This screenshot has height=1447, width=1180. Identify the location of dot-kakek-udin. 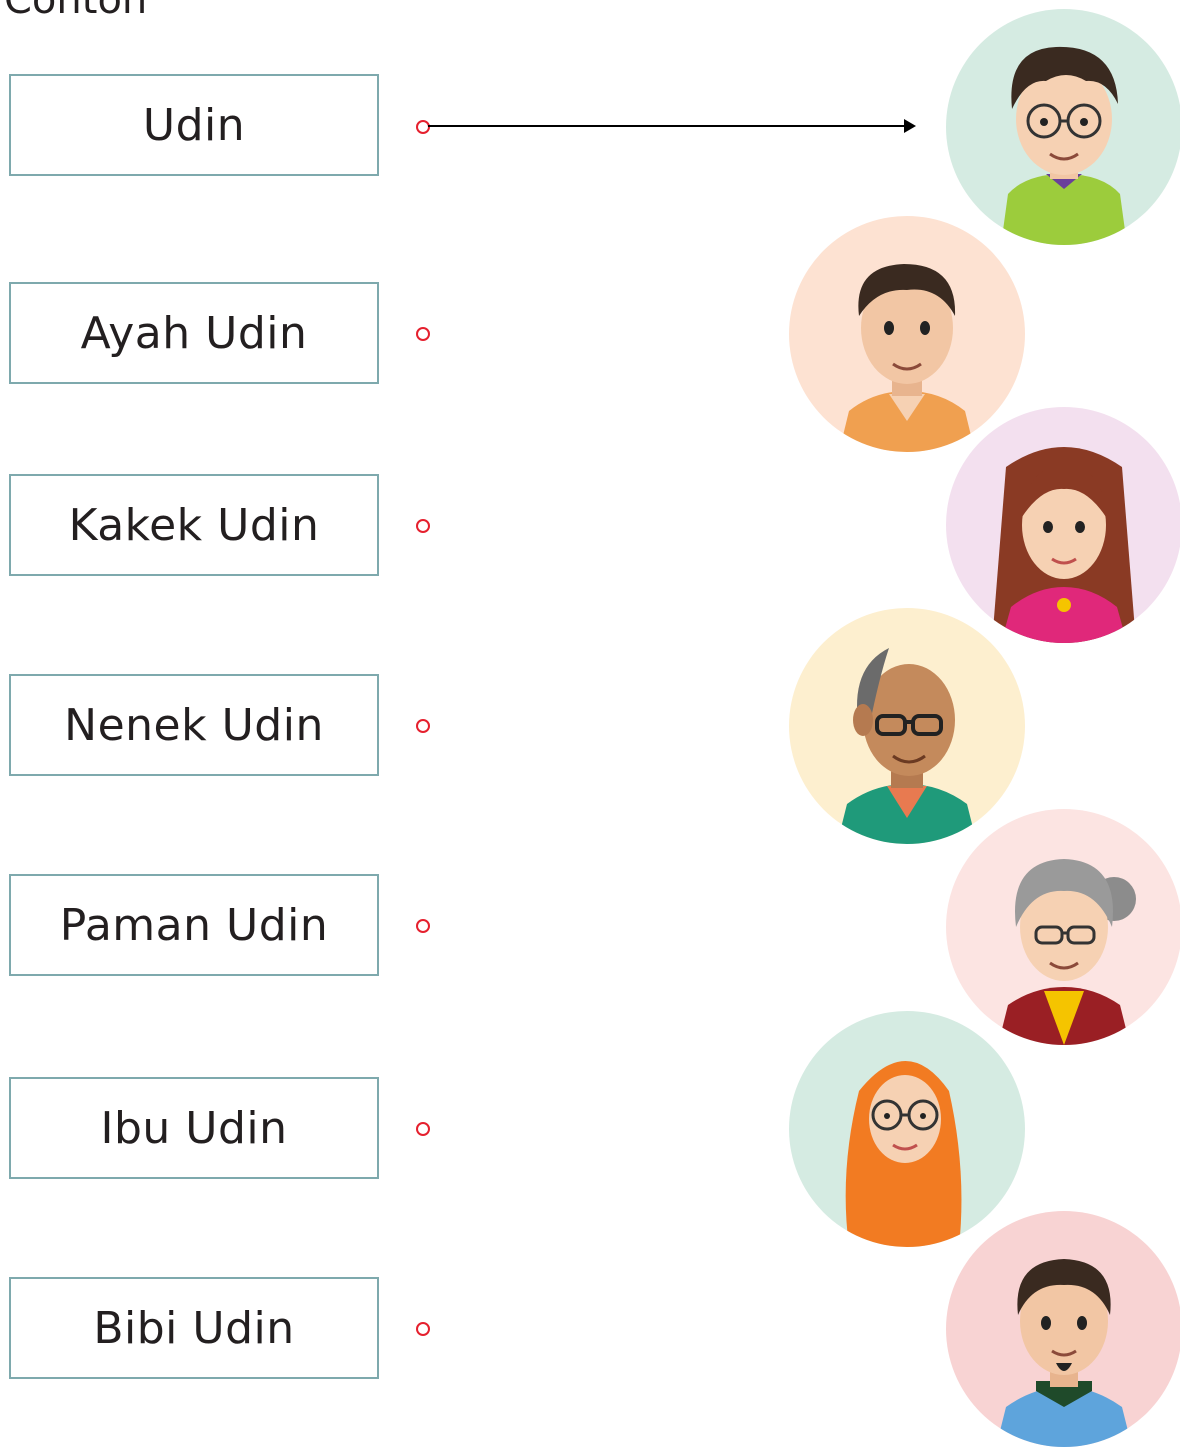
(423, 526).